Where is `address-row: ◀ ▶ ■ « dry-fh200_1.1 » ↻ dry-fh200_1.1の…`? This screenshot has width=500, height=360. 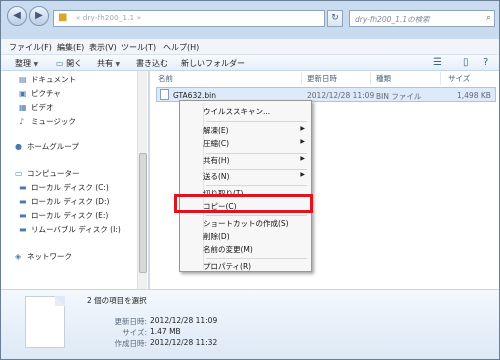
address-row: ◀ ▶ ■ « dry-fh200_1.1 » ↻ dry-fh200_1.1の… is located at coordinates (251, 18).